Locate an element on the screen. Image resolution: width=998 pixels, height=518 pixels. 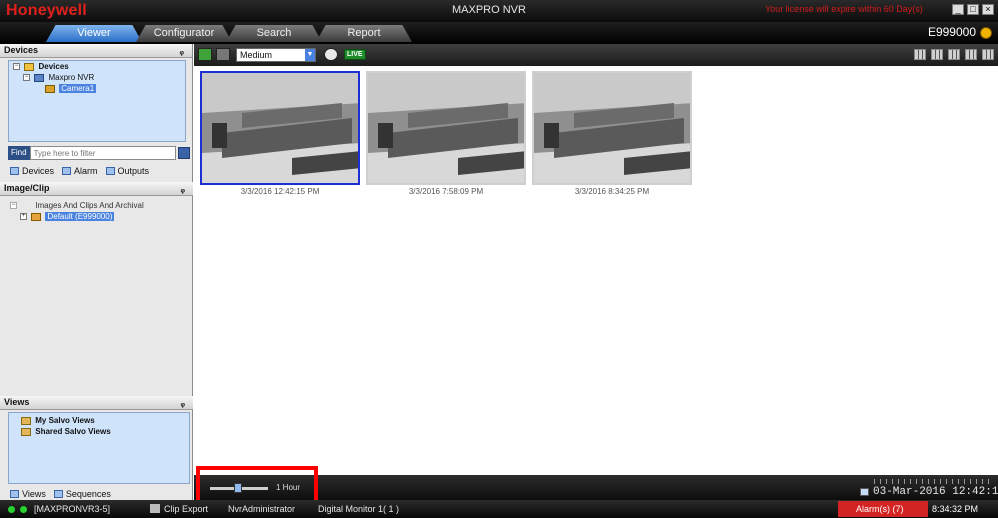
tree-node-default: + Default (E999000) is located at coordinates (76, 216).